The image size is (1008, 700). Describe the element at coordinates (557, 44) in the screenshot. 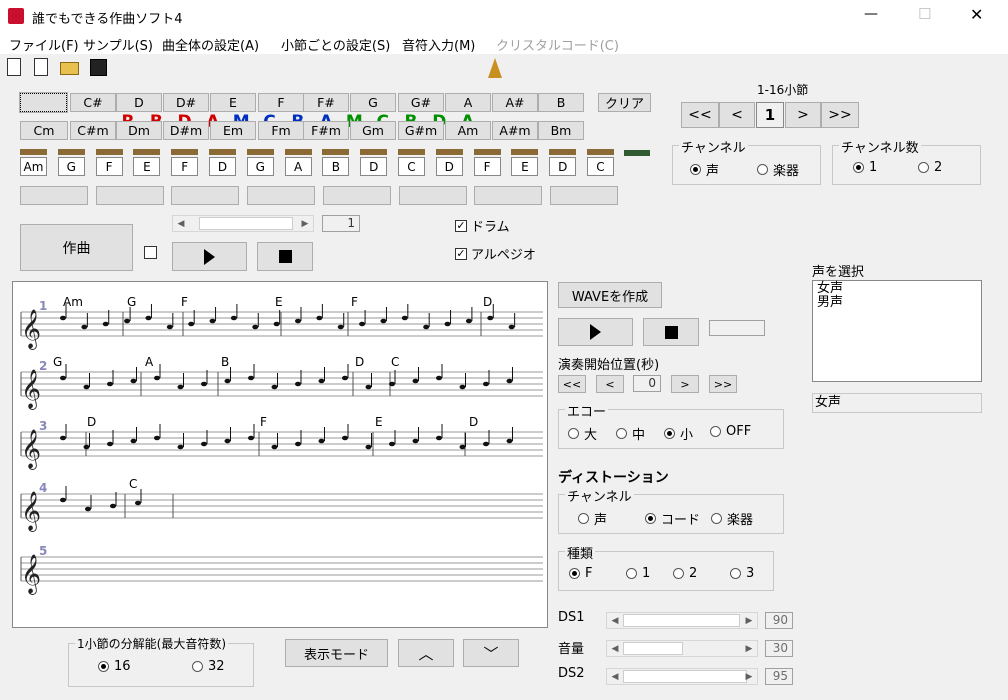

I see `menu-crystal-code: クリスタルコード(C)` at that location.